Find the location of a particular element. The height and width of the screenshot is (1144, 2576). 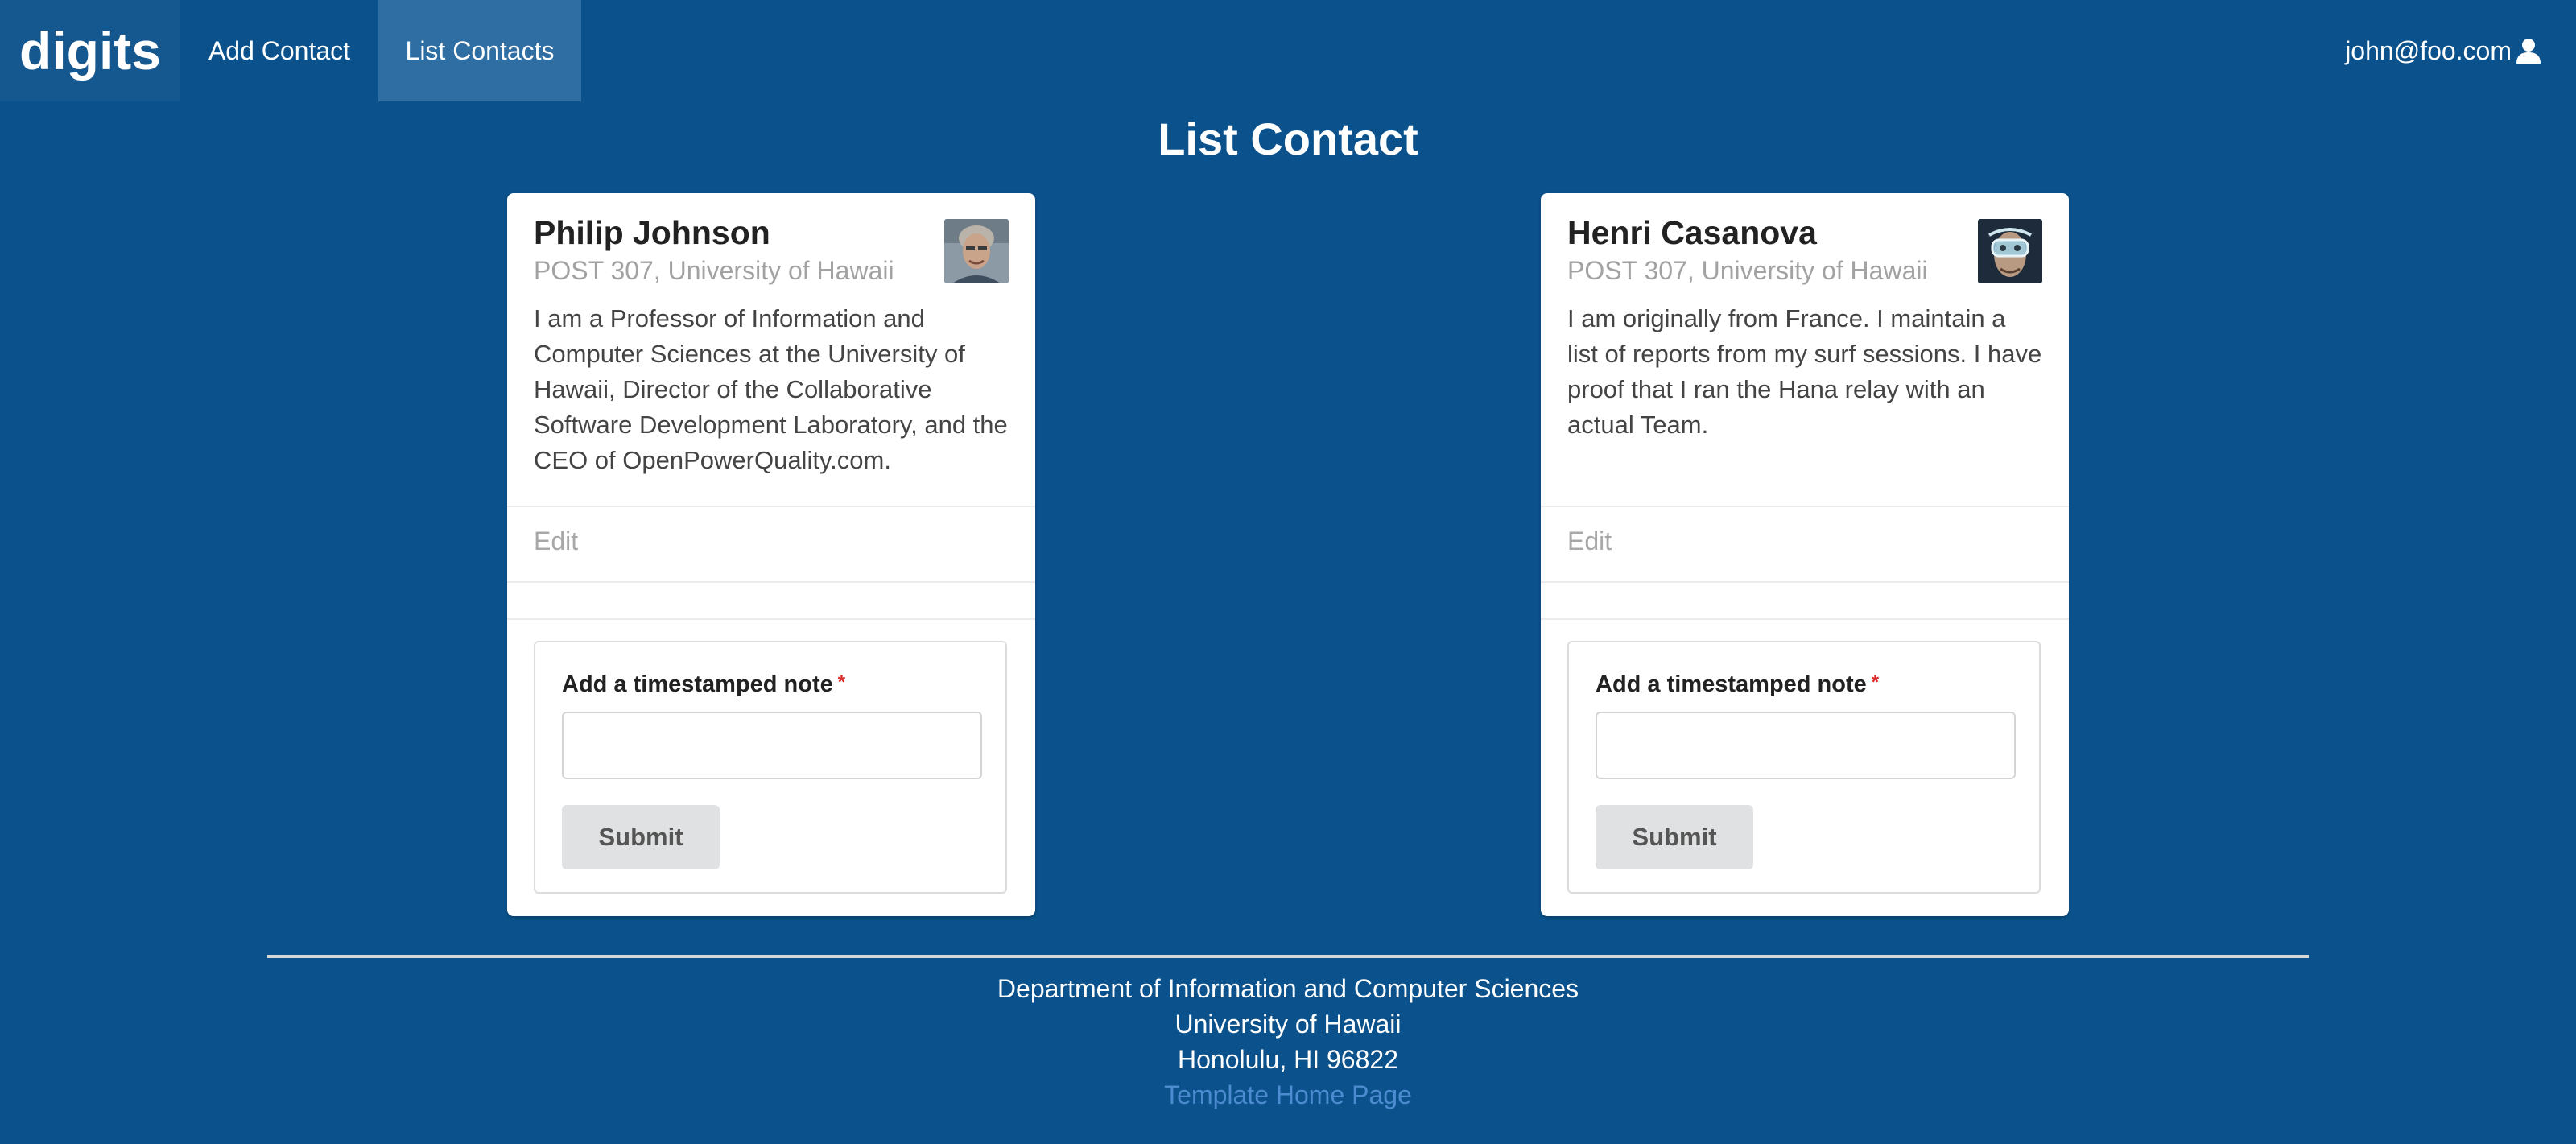

user-icon is located at coordinates (2528, 50).